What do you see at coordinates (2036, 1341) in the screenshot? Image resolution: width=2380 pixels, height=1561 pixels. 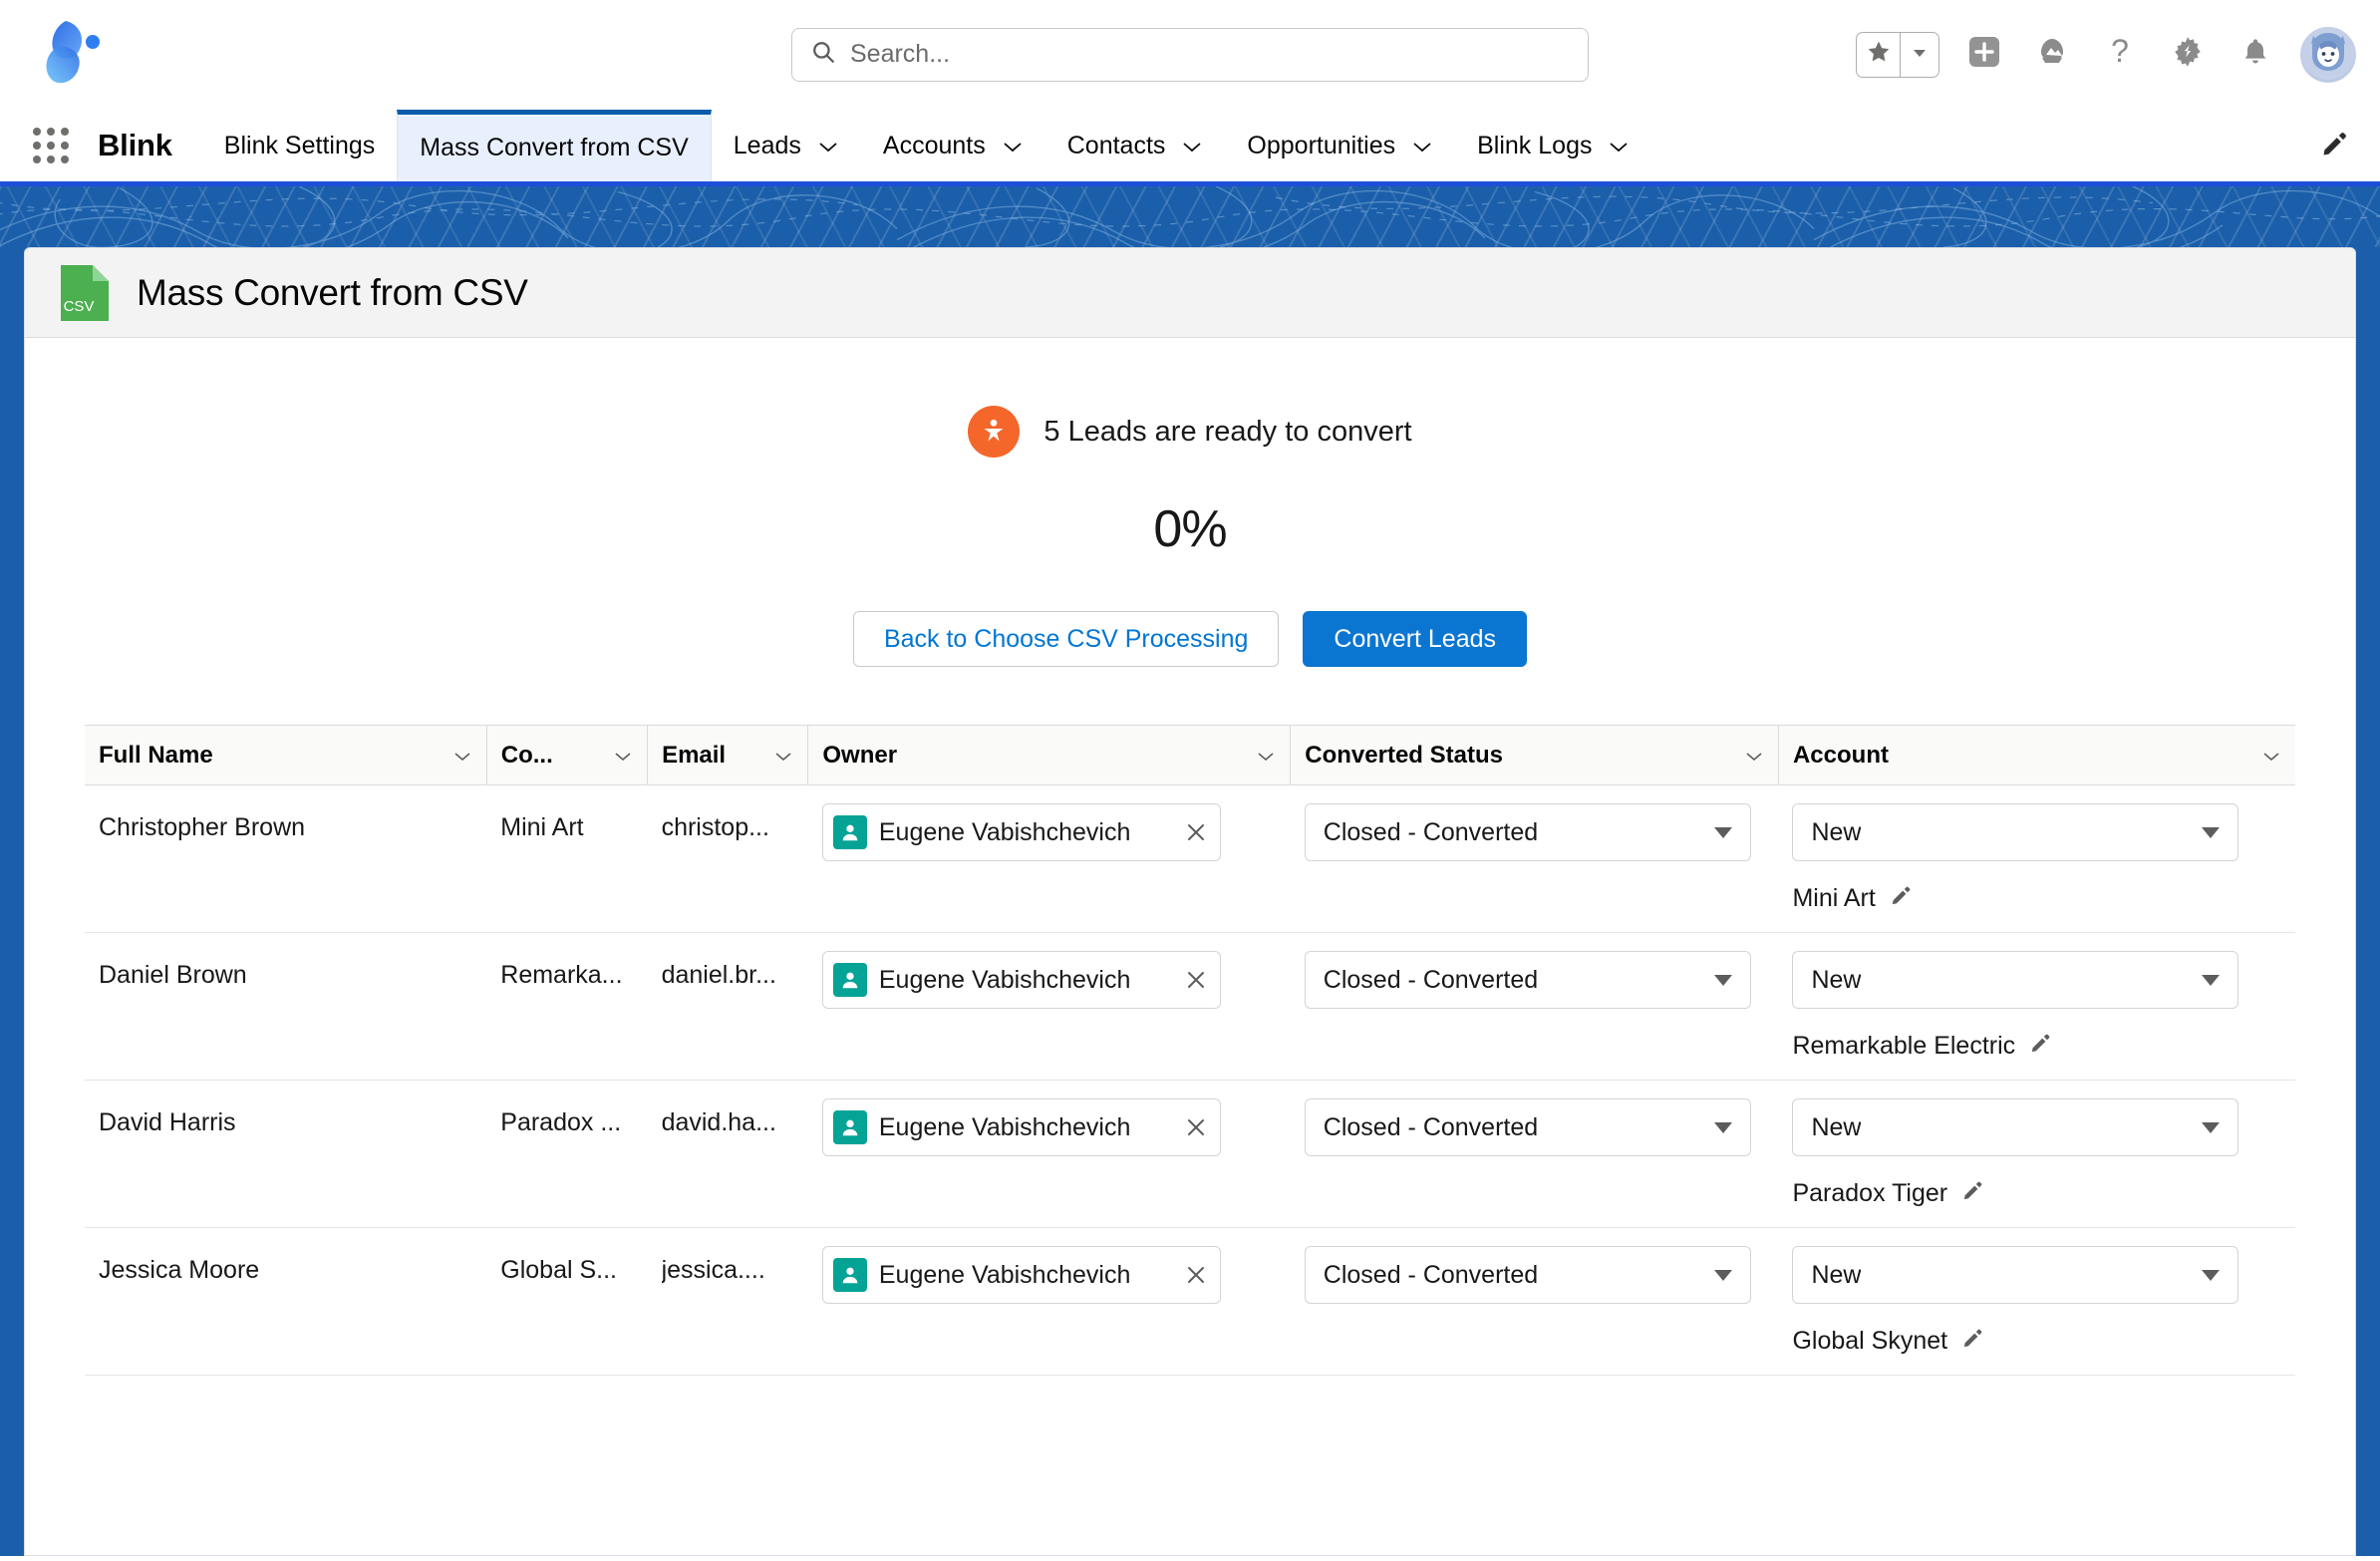 I see `account-name-row: Global Skynet` at bounding box center [2036, 1341].